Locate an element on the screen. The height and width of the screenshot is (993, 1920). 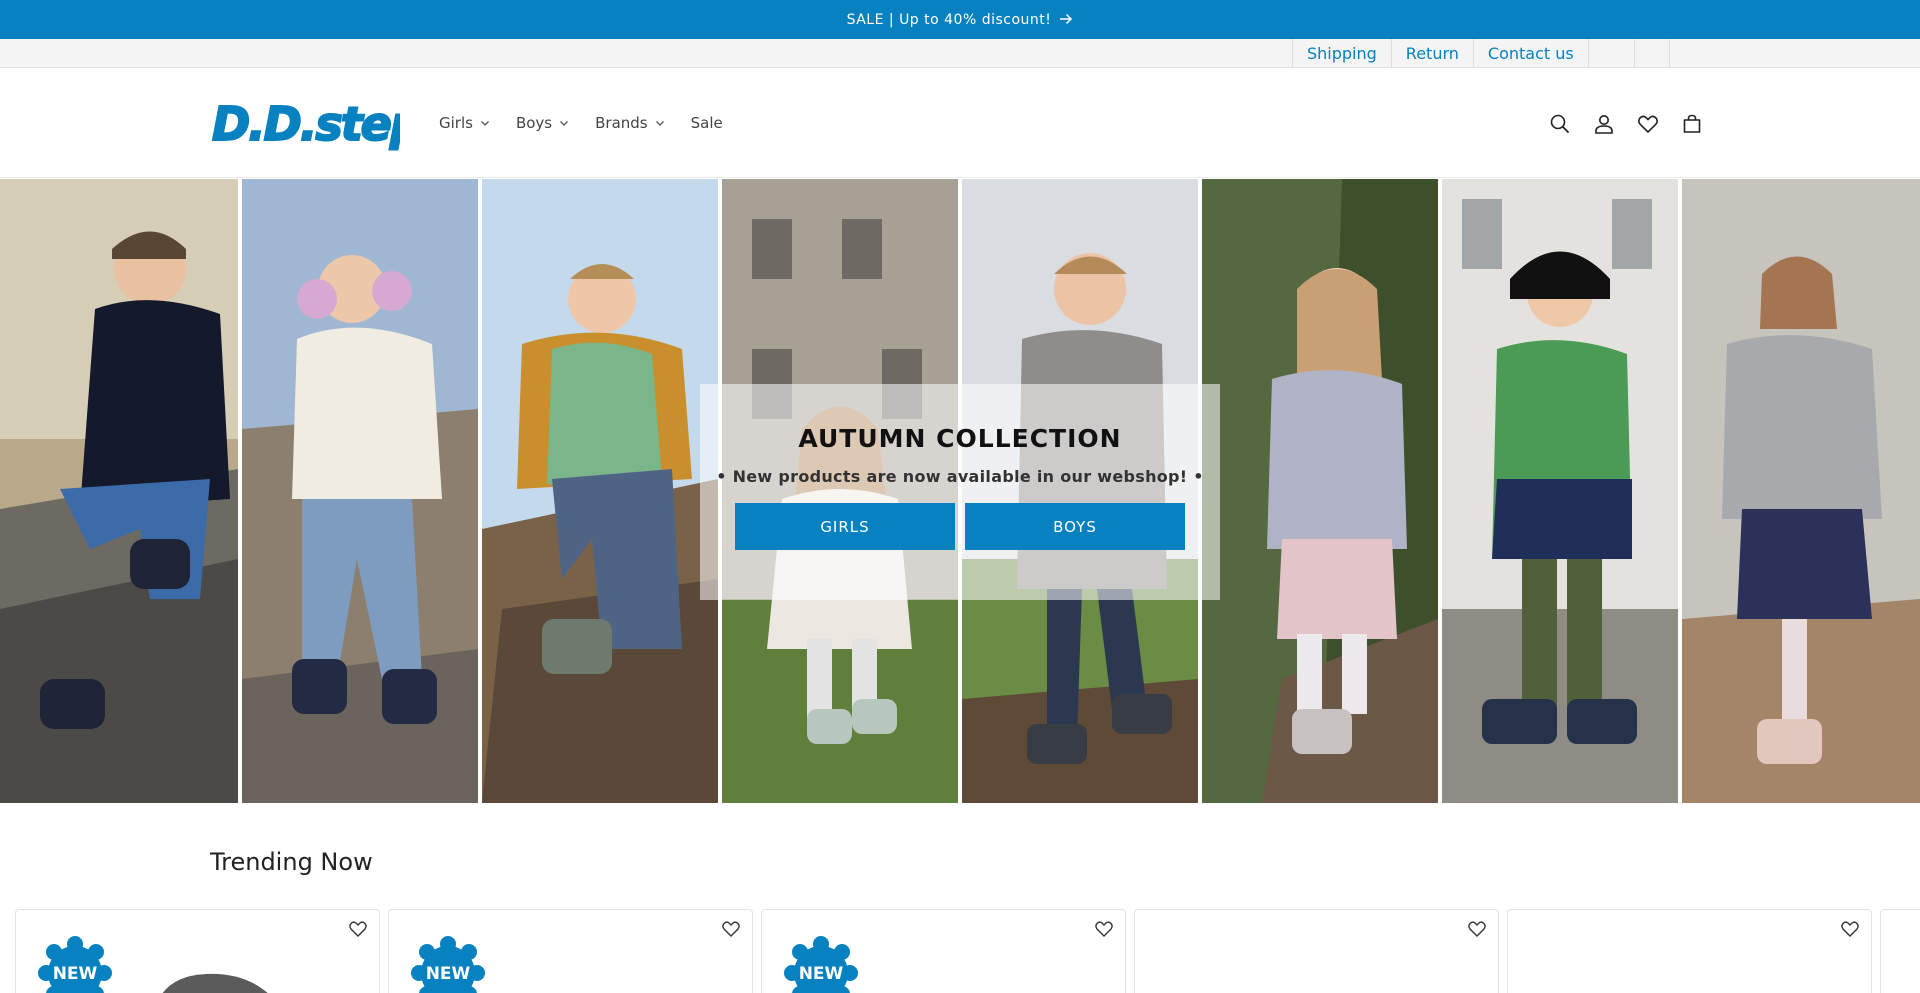
product-carousel: NEW NEW NEW is located at coordinates (967, 951).